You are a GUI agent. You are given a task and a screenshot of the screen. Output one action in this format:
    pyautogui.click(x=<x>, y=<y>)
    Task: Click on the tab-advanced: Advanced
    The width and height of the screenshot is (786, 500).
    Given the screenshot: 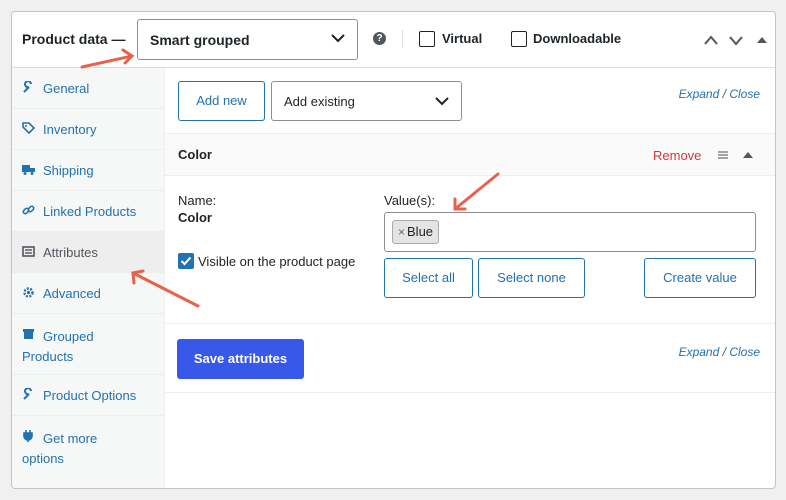 What is the action you would take?
    pyautogui.click(x=88, y=293)
    